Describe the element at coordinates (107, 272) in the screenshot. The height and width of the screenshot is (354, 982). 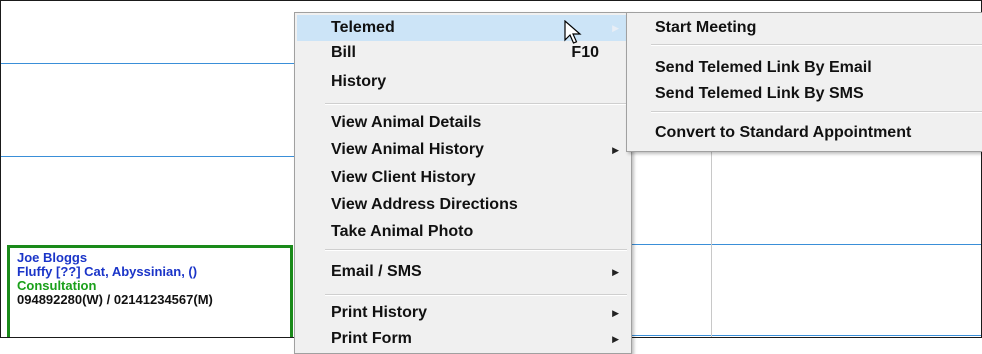
I see `appointment-patient: Fluffy [??] Cat, Abyssinian, ()` at that location.